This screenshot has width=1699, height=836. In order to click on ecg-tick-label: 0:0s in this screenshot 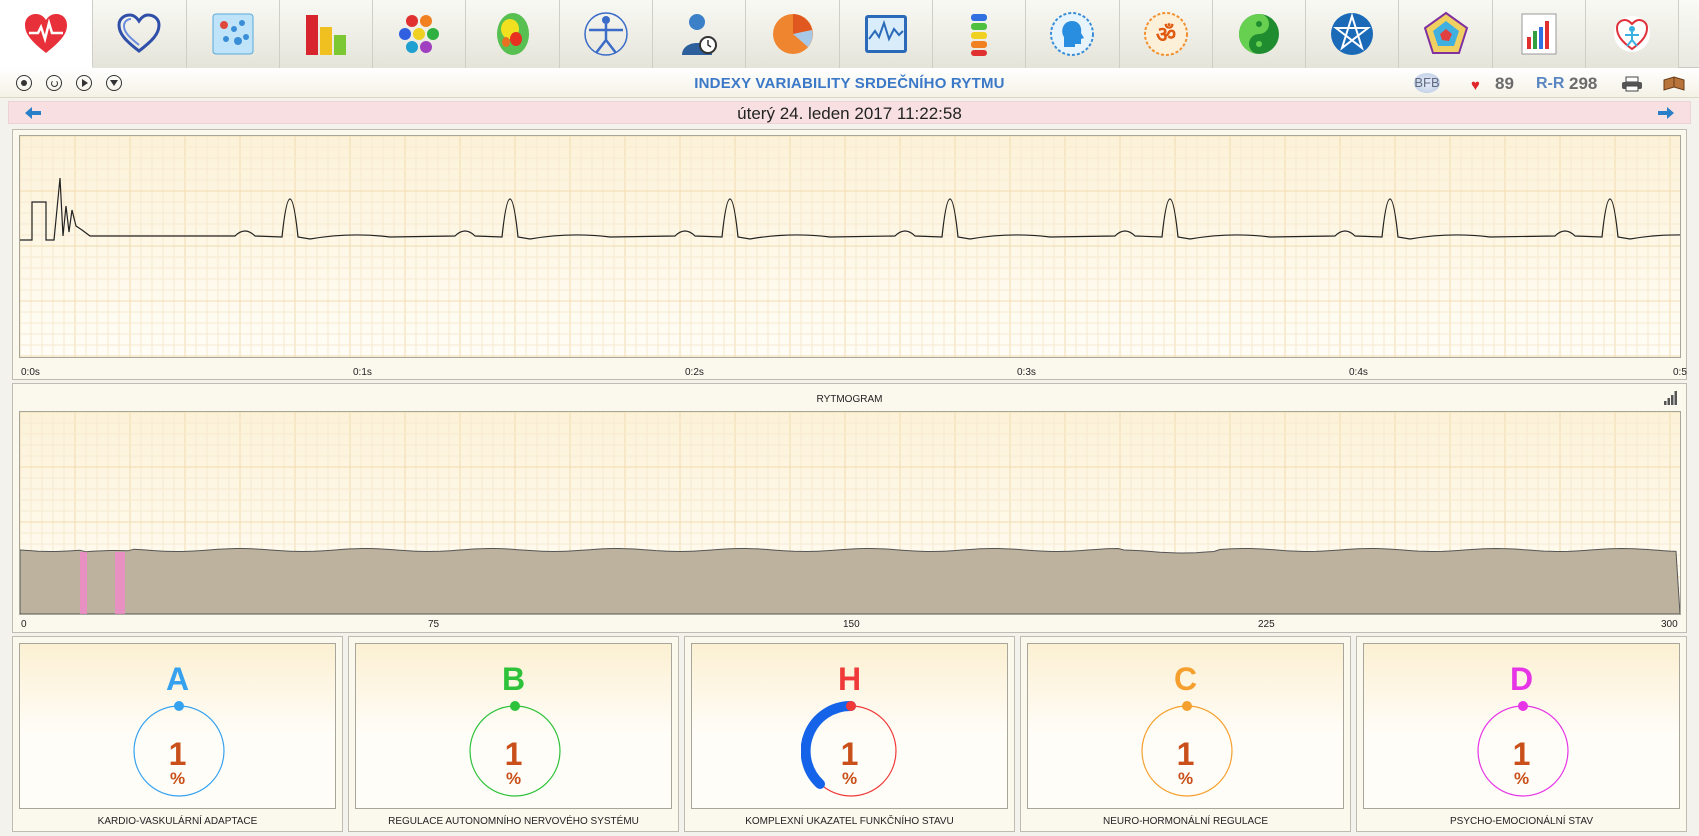, I will do `click(30, 372)`.